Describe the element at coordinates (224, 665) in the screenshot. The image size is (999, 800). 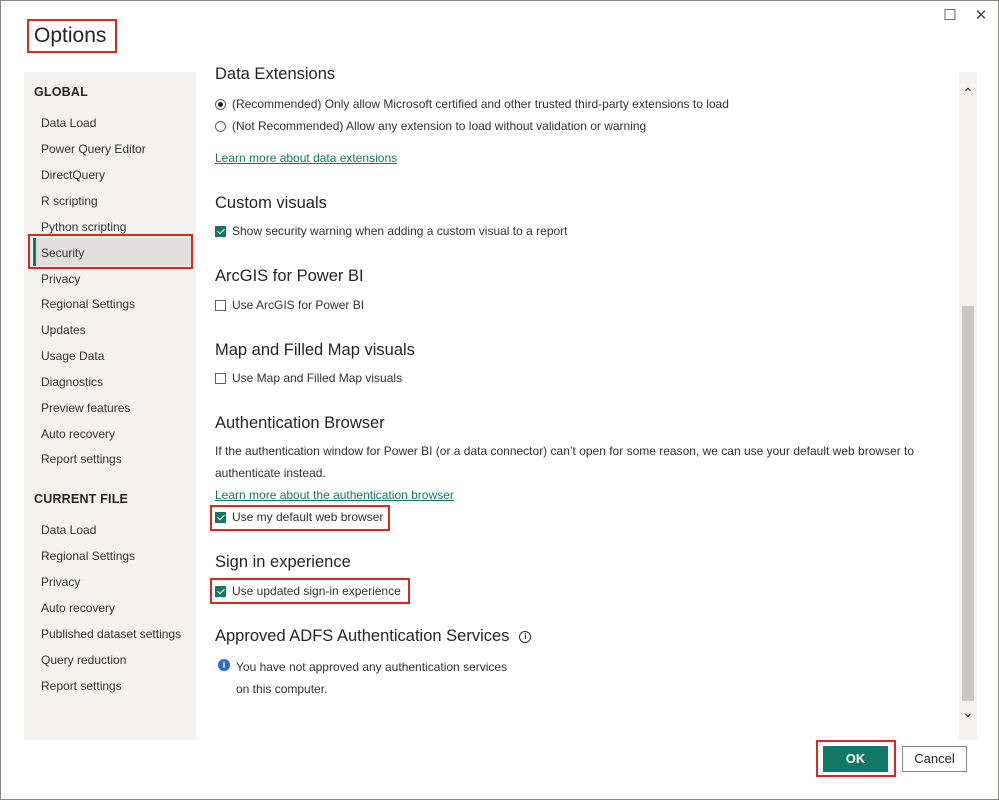
I see `info-circle-icon: i` at that location.